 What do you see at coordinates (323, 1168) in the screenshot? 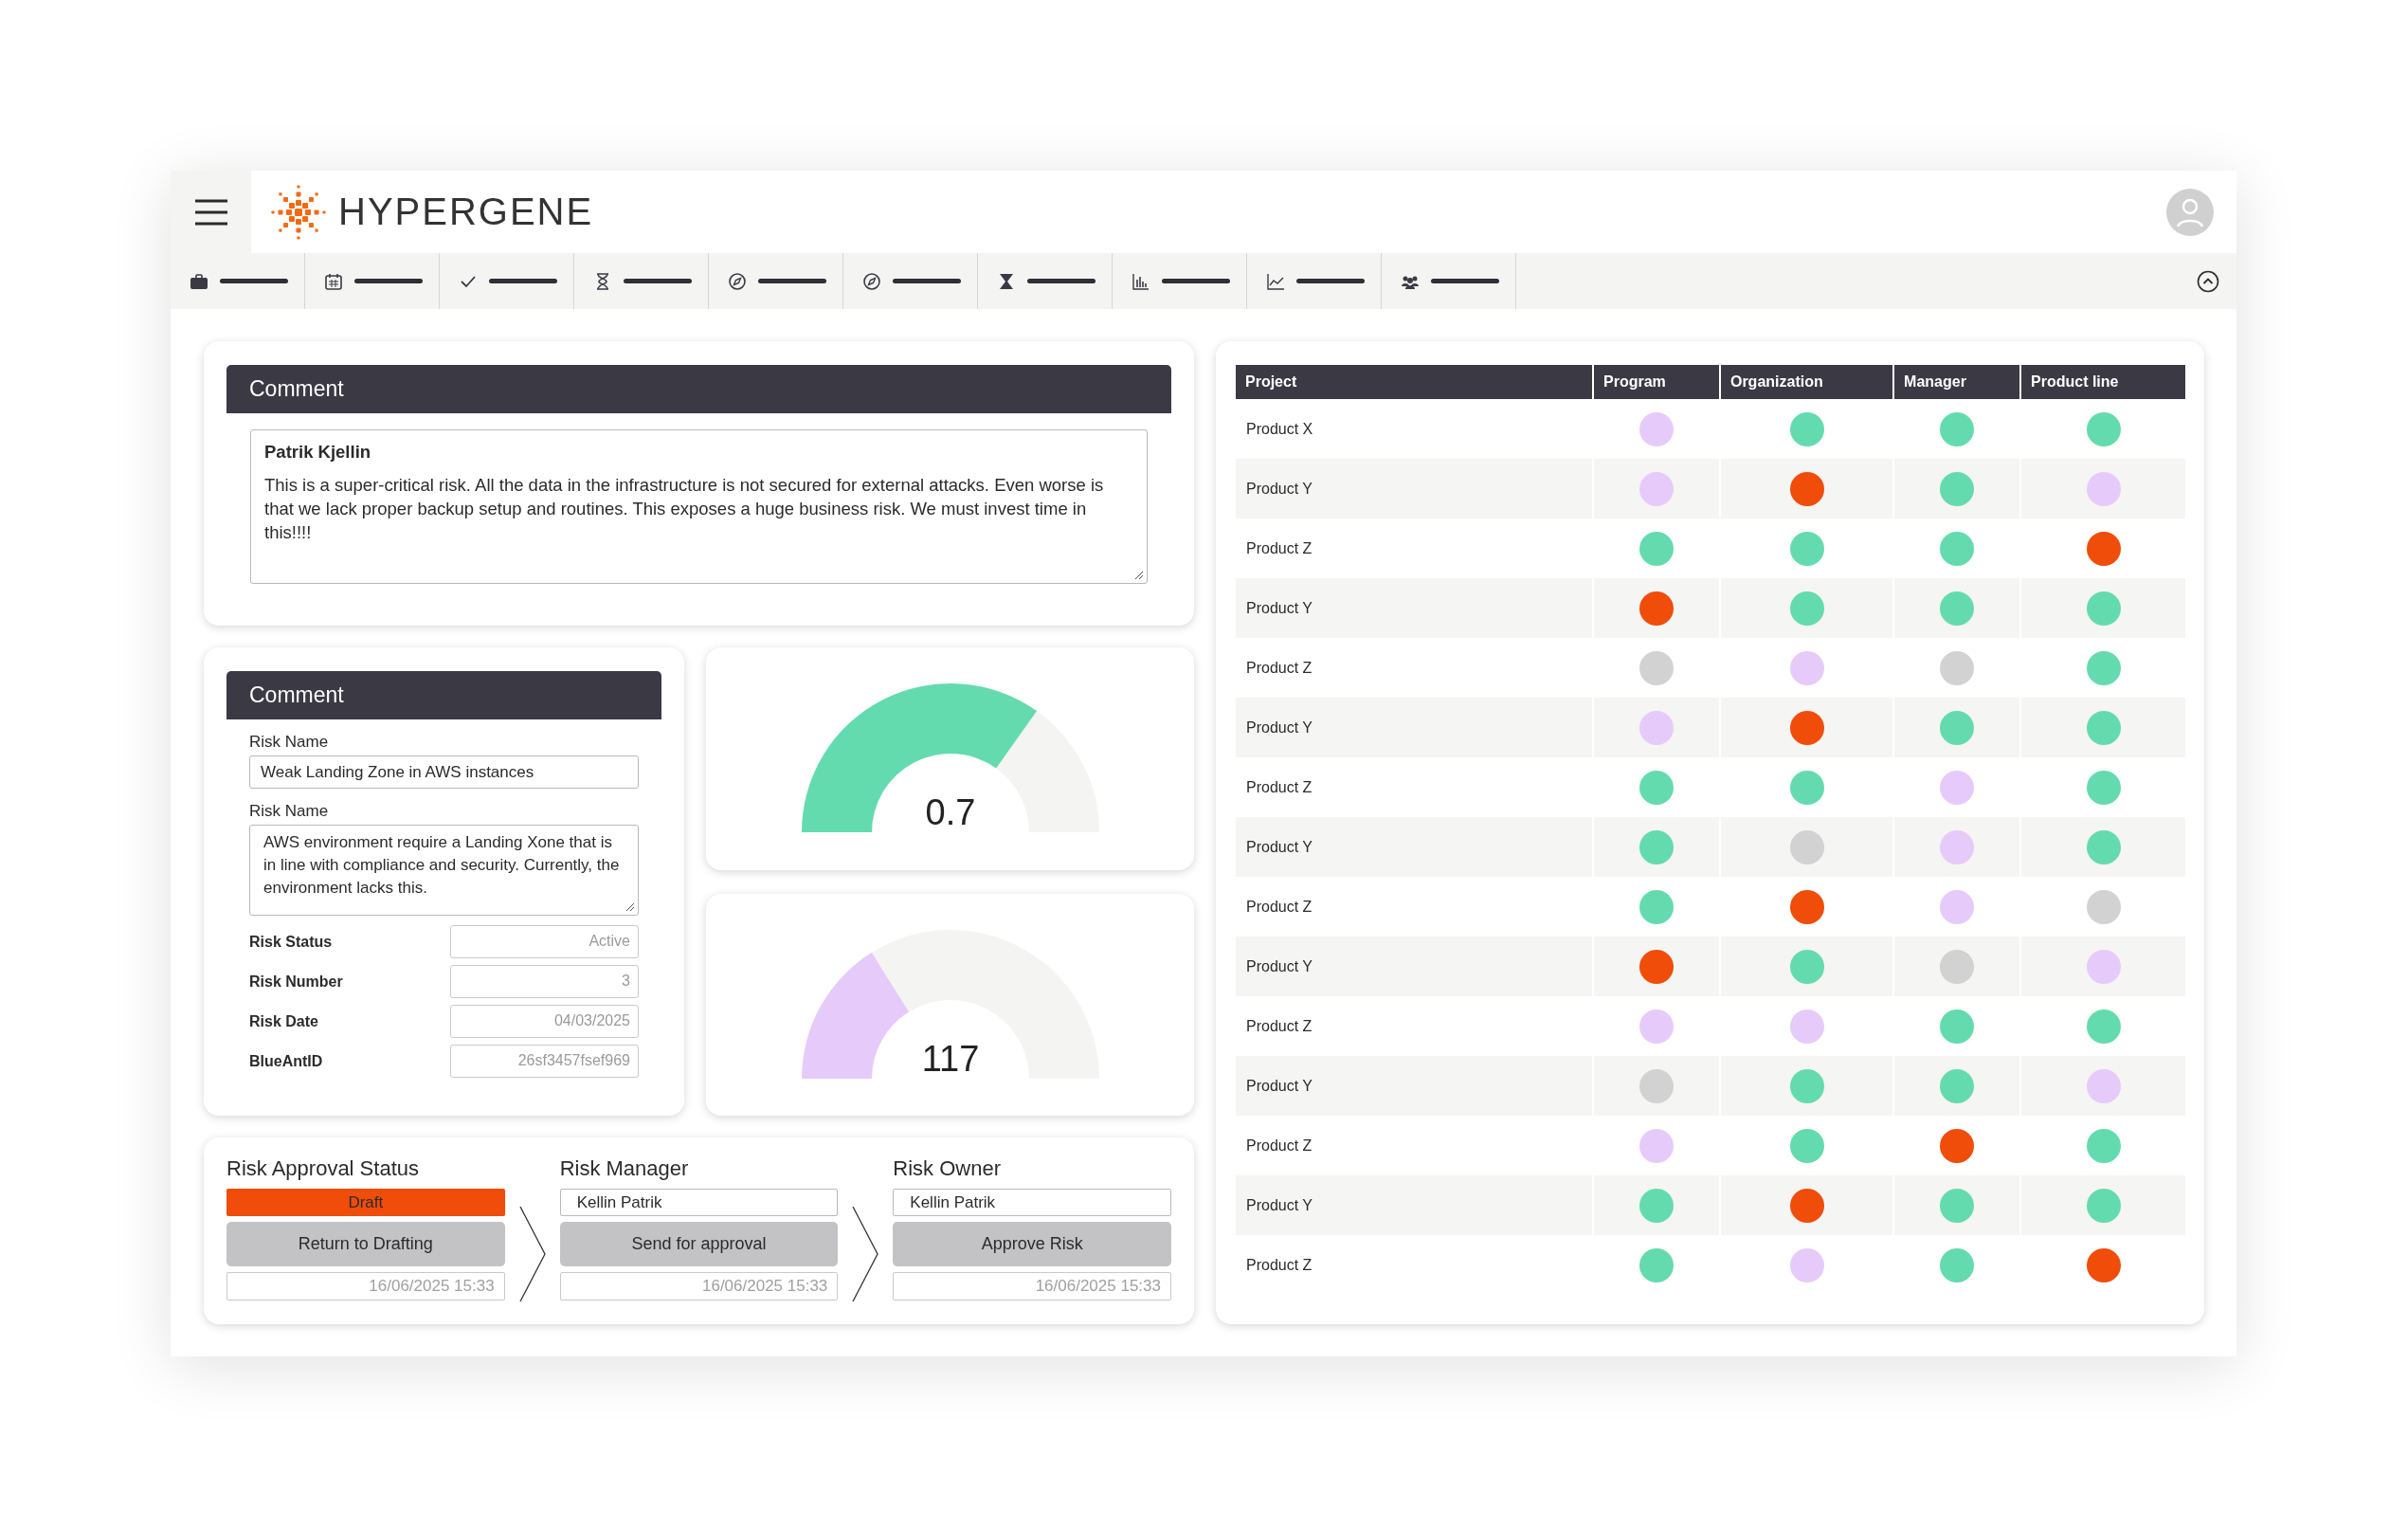
I see `step-title: Risk Approval Status` at bounding box center [323, 1168].